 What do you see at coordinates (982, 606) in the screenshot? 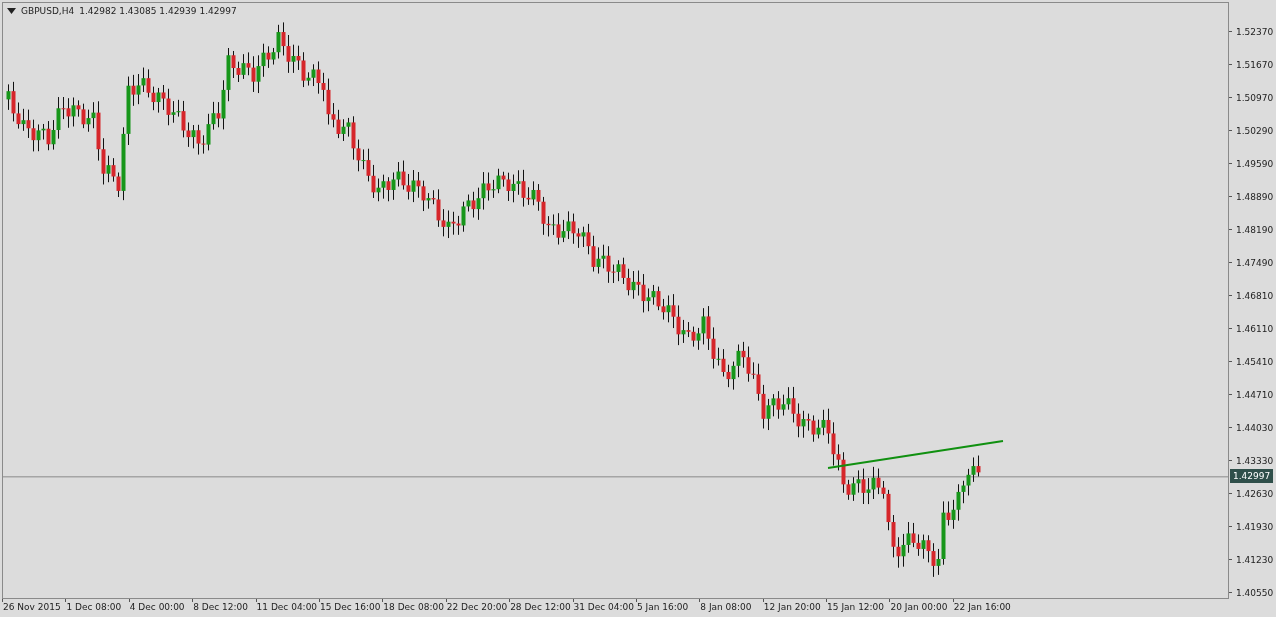
I see `time-label: 22 Jan 16:00` at bounding box center [982, 606].